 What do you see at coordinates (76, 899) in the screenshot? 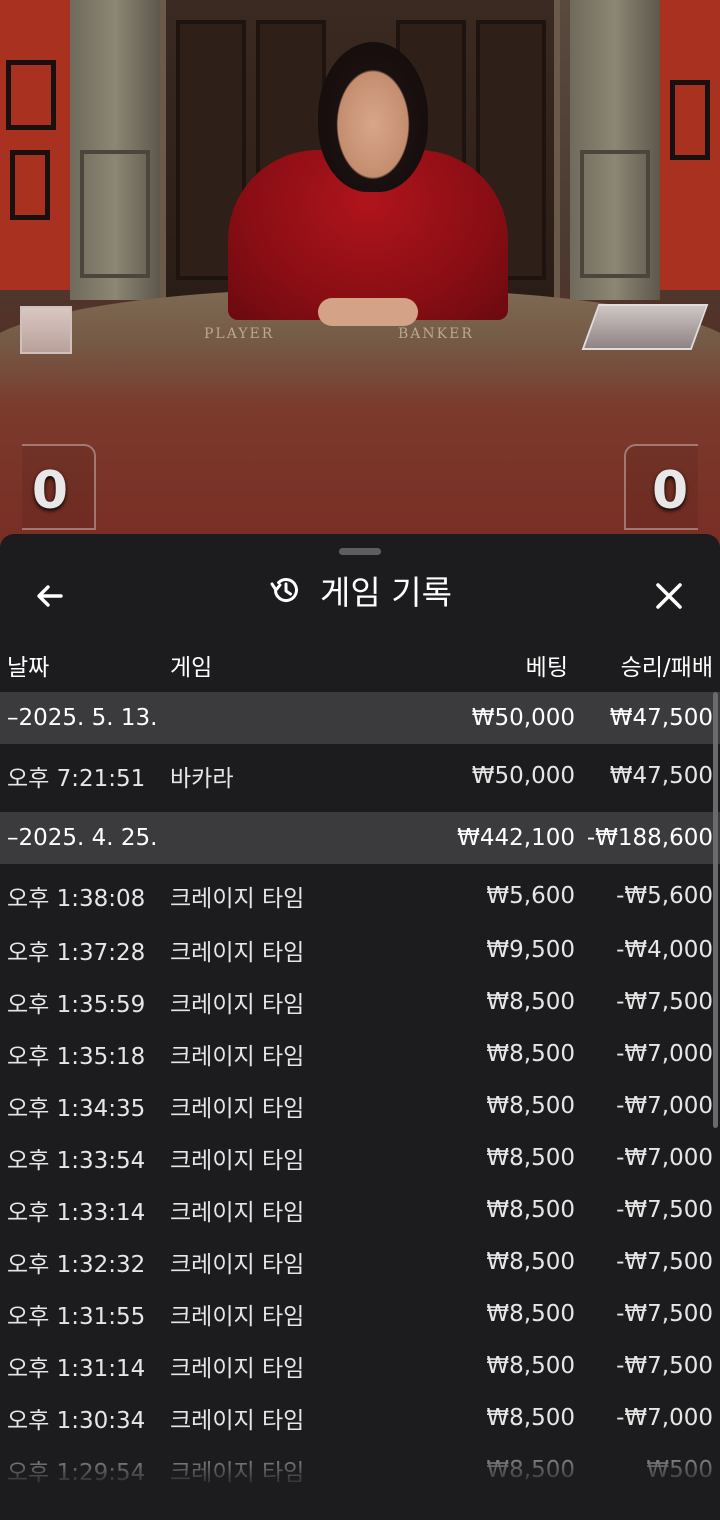
I see `row-date: 오후 1:38:08` at bounding box center [76, 899].